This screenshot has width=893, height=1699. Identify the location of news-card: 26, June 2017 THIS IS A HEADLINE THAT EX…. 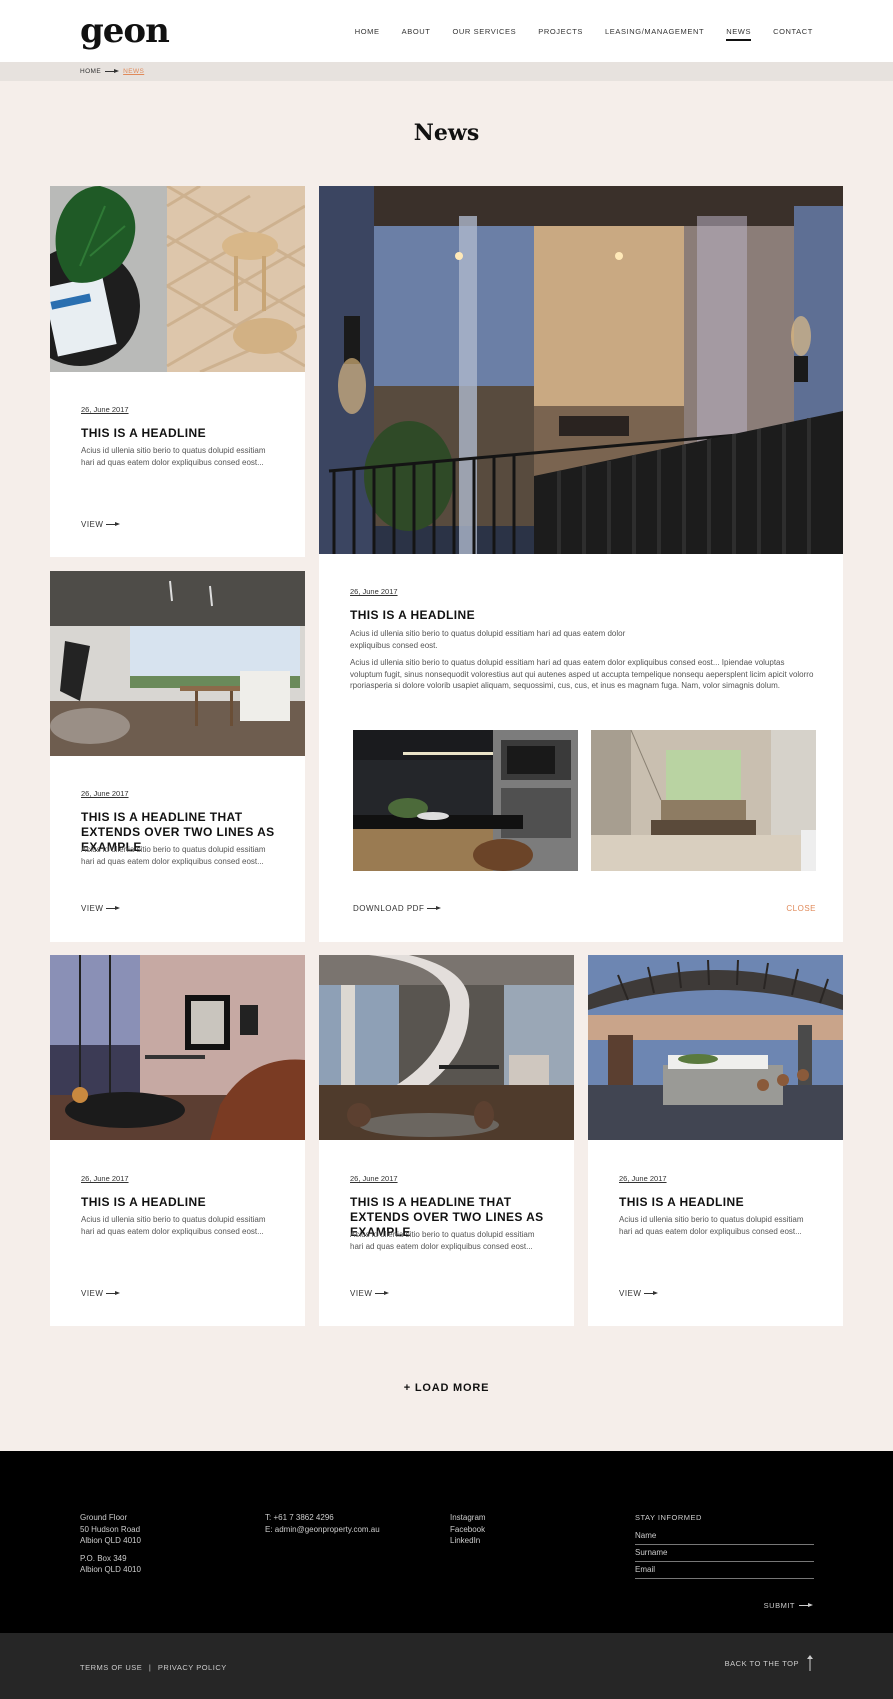
(446, 1140).